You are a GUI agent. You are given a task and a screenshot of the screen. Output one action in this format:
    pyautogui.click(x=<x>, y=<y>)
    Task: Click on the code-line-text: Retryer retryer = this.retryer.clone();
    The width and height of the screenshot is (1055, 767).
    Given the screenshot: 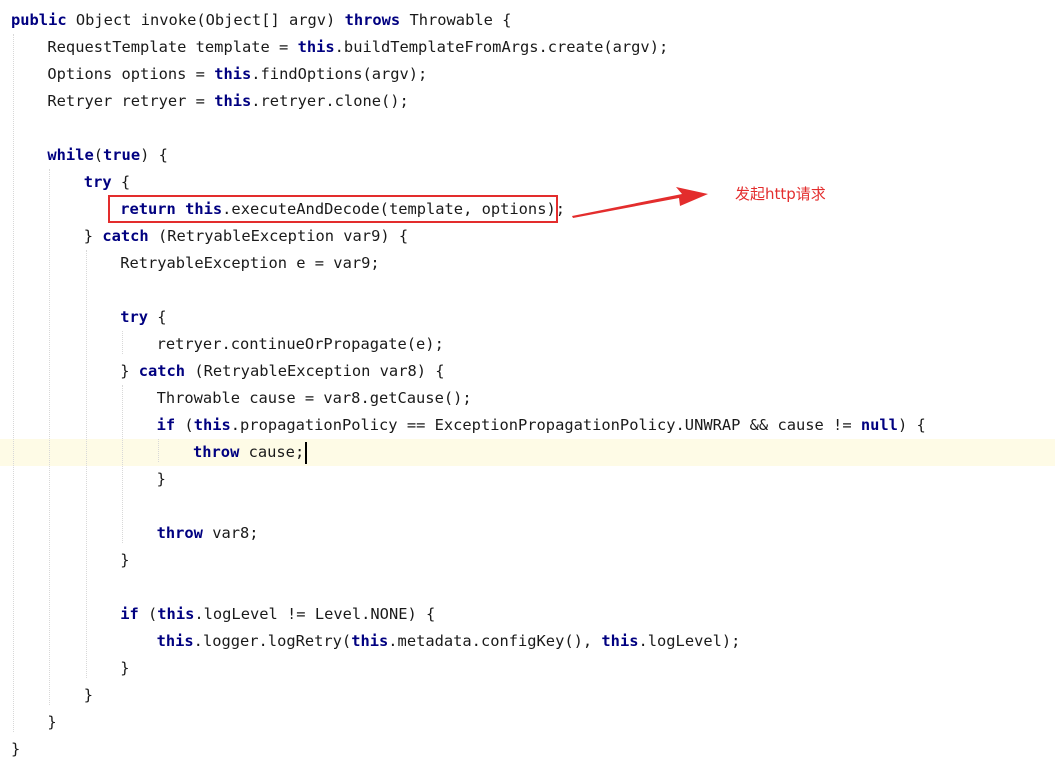 What is the action you would take?
    pyautogui.click(x=227, y=101)
    